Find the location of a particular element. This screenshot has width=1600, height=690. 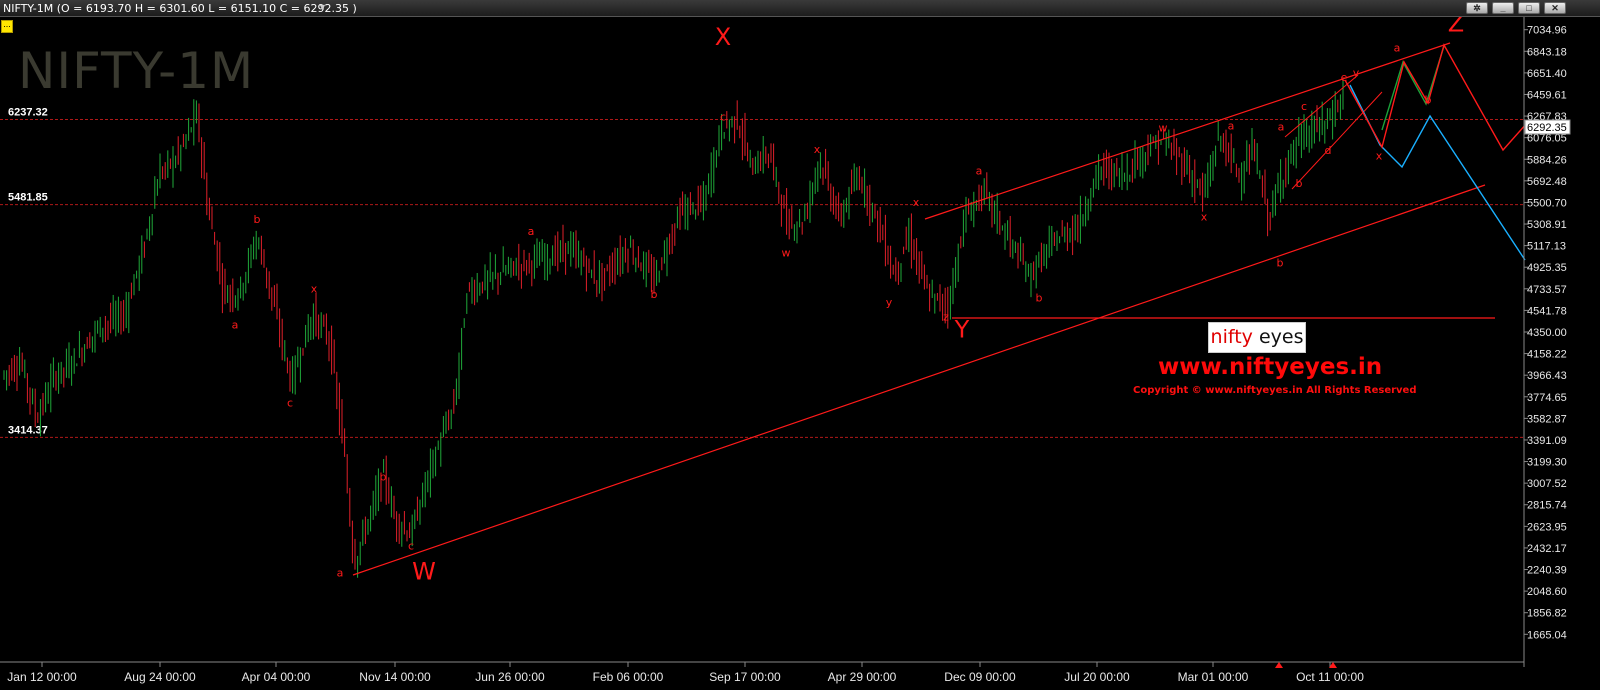

y-tick-label: 3582.87 is located at coordinates (1547, 419).